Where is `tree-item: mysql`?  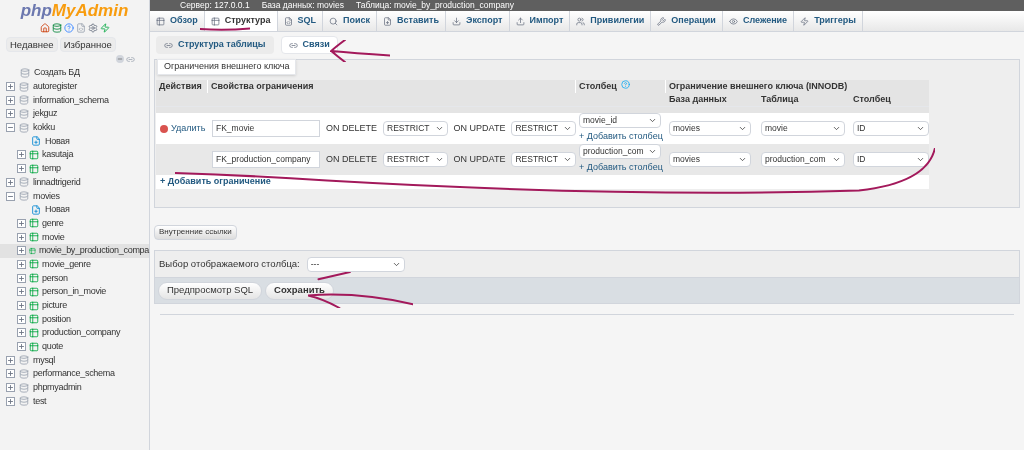 tree-item: mysql is located at coordinates (44, 360).